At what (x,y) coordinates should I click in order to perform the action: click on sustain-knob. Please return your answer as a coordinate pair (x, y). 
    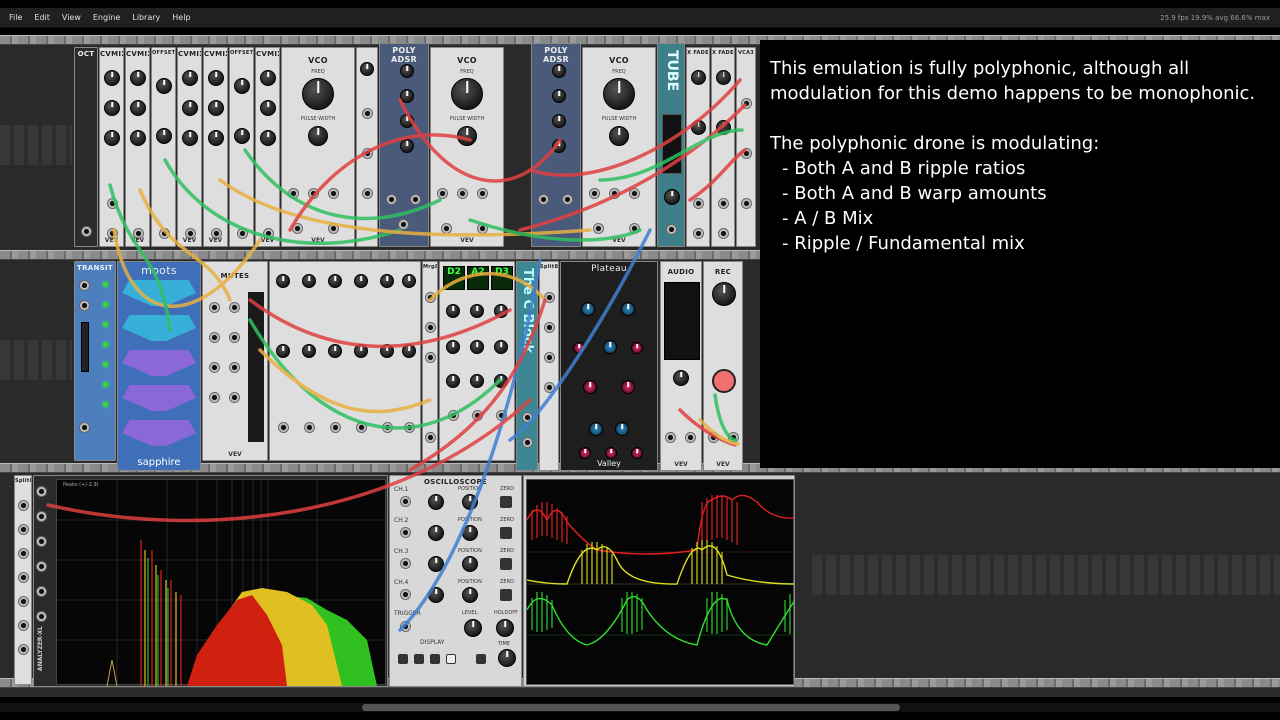
    Looking at the image, I should click on (407, 121).